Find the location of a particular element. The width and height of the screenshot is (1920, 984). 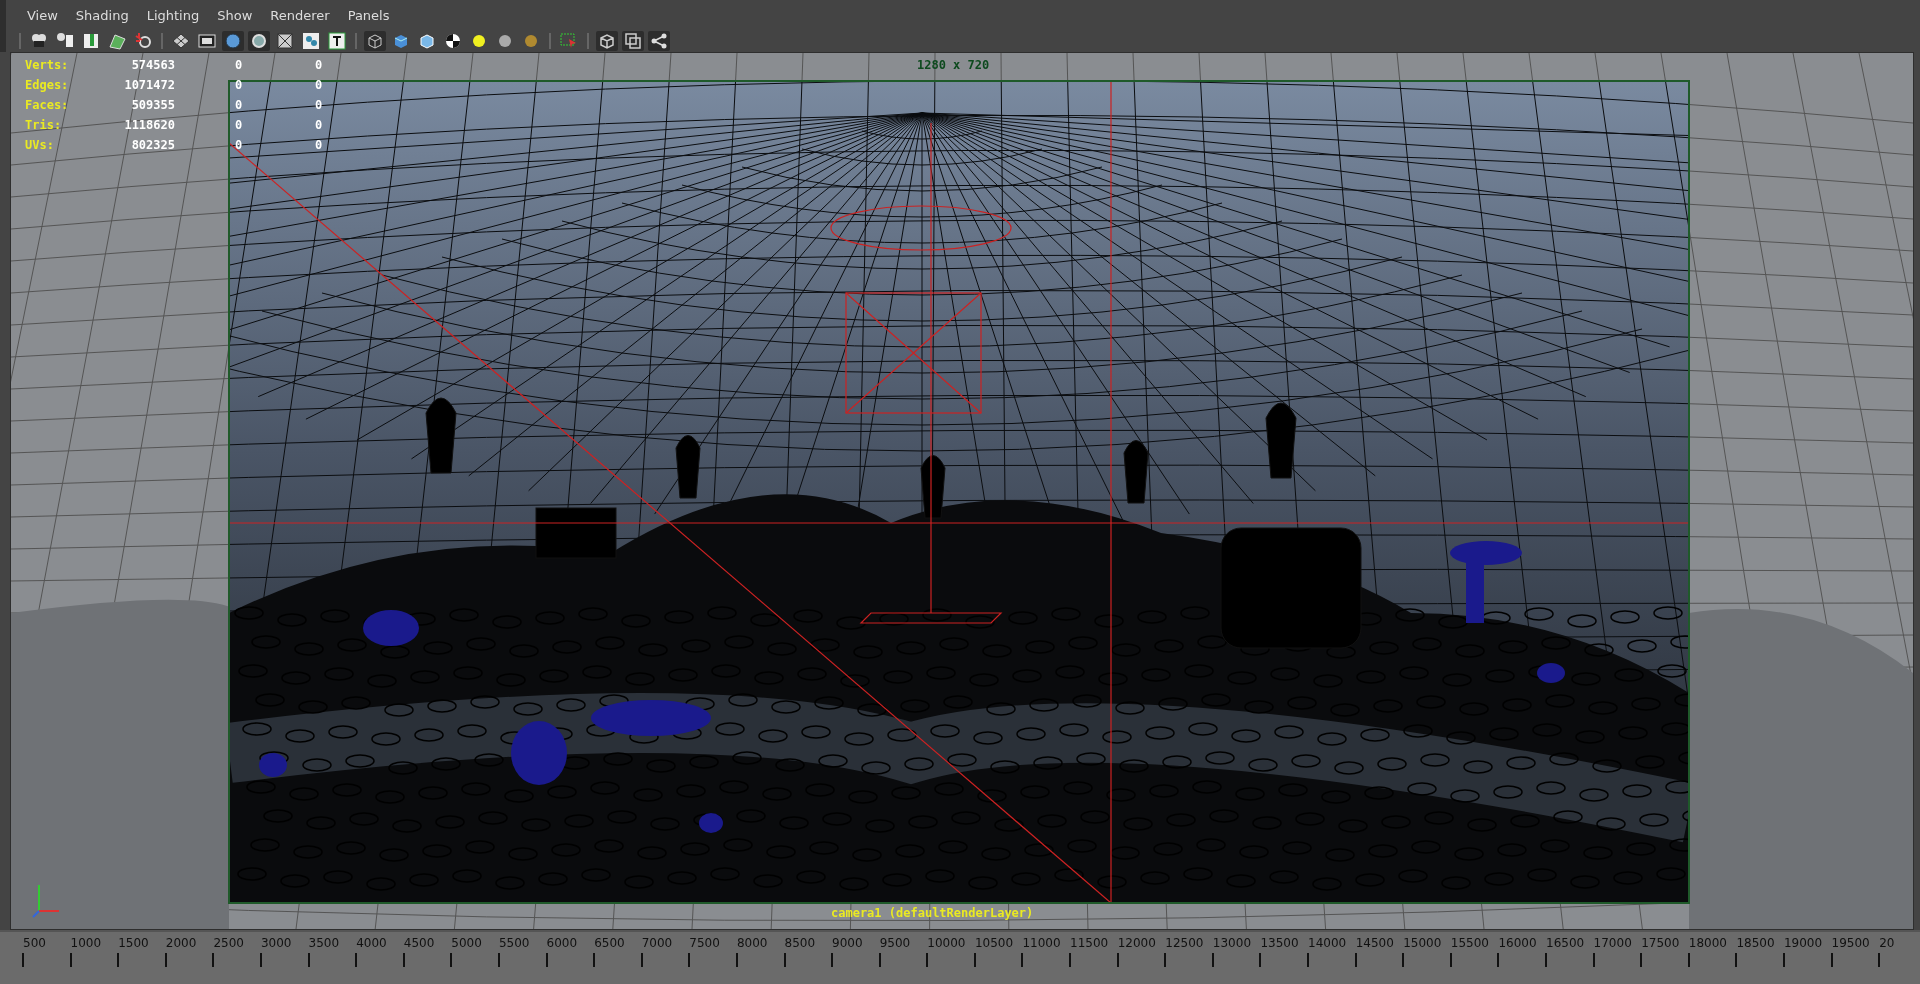

image-plane-button is located at coordinates (117, 41).